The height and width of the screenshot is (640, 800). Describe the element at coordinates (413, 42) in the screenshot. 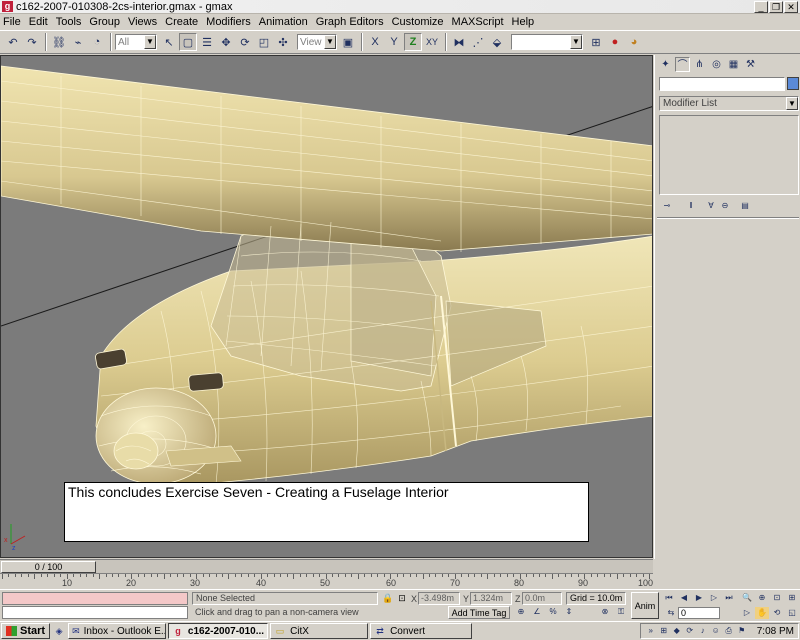

I see `restrict-z-button: Z` at that location.